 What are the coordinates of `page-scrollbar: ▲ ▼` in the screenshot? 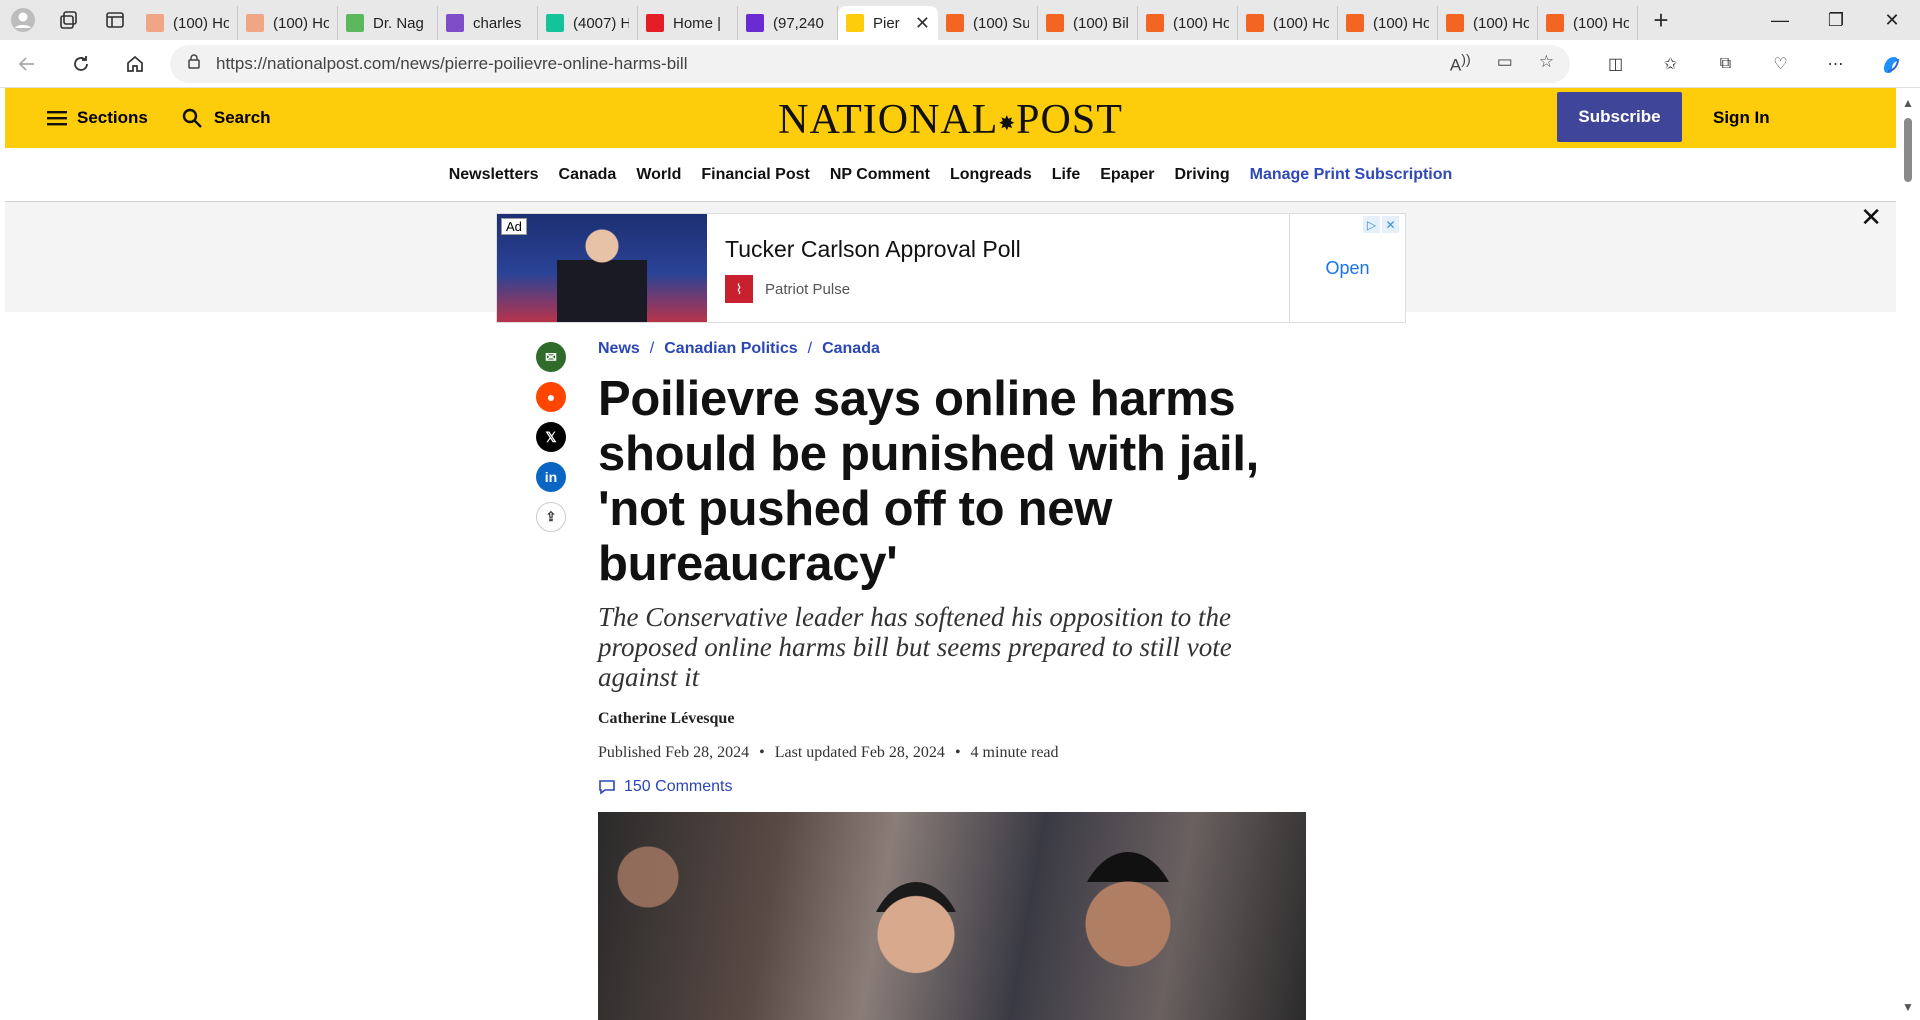 It's located at (1908, 554).